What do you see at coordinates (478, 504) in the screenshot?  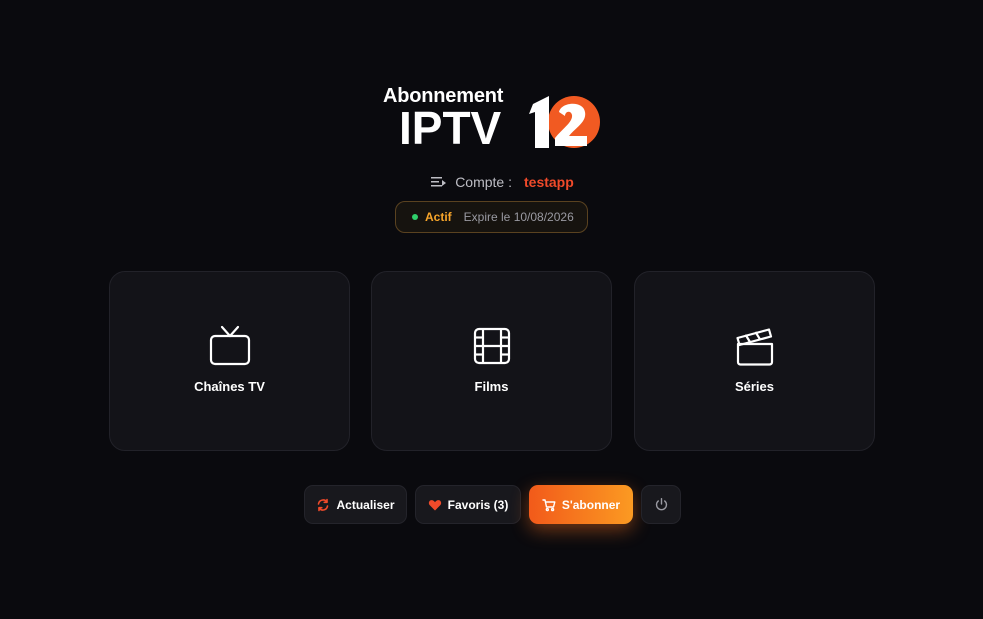 I see `favorites-button-label: Favoris (3)` at bounding box center [478, 504].